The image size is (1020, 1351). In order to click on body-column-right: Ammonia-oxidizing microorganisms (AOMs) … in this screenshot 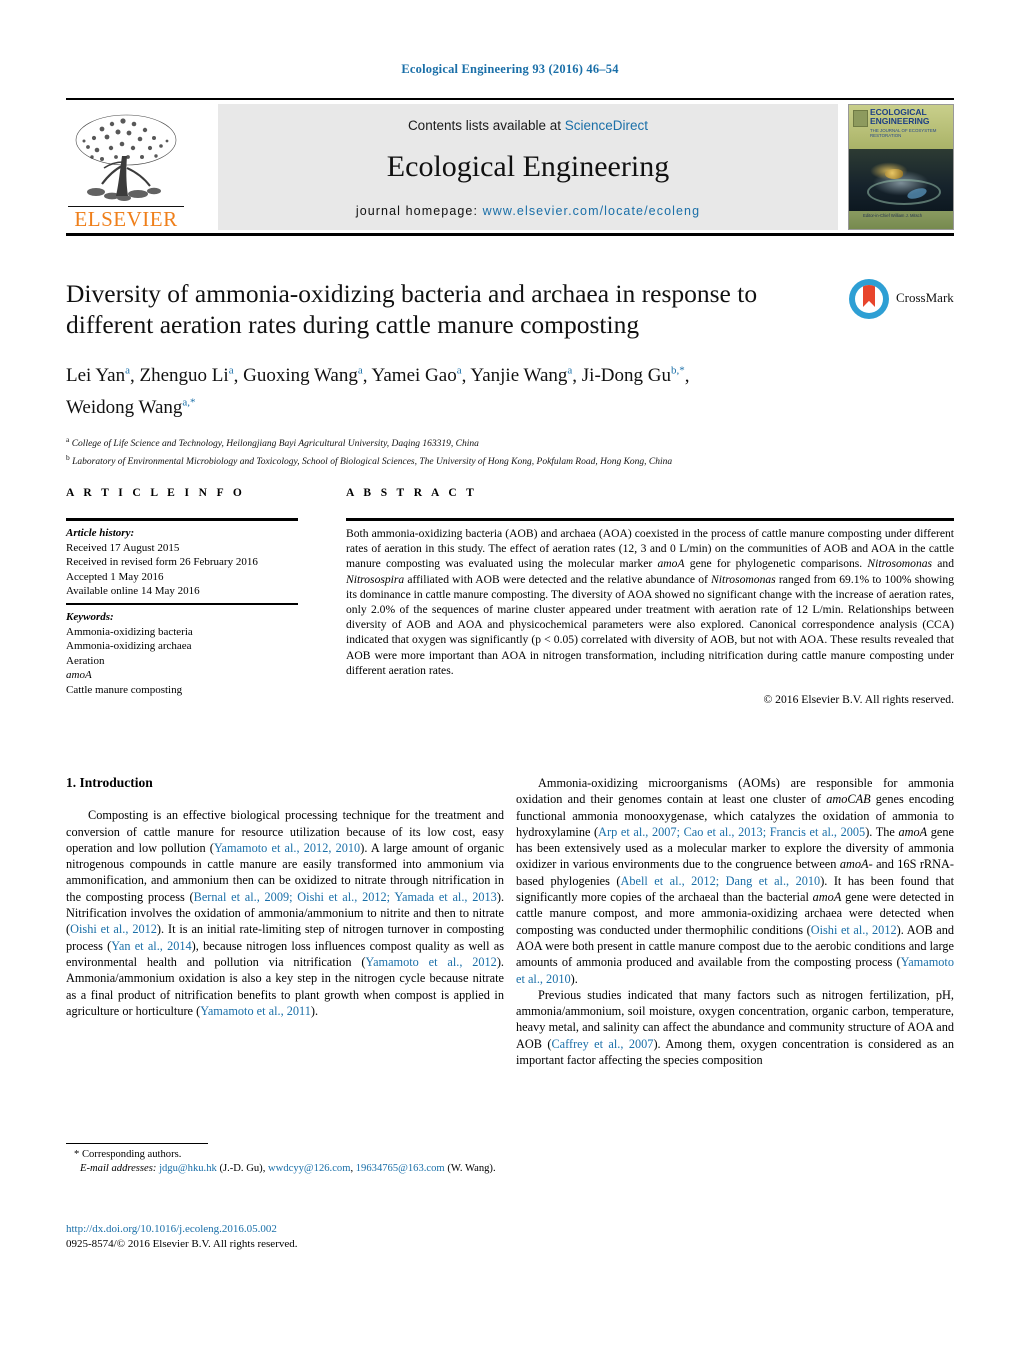, I will do `click(735, 921)`.